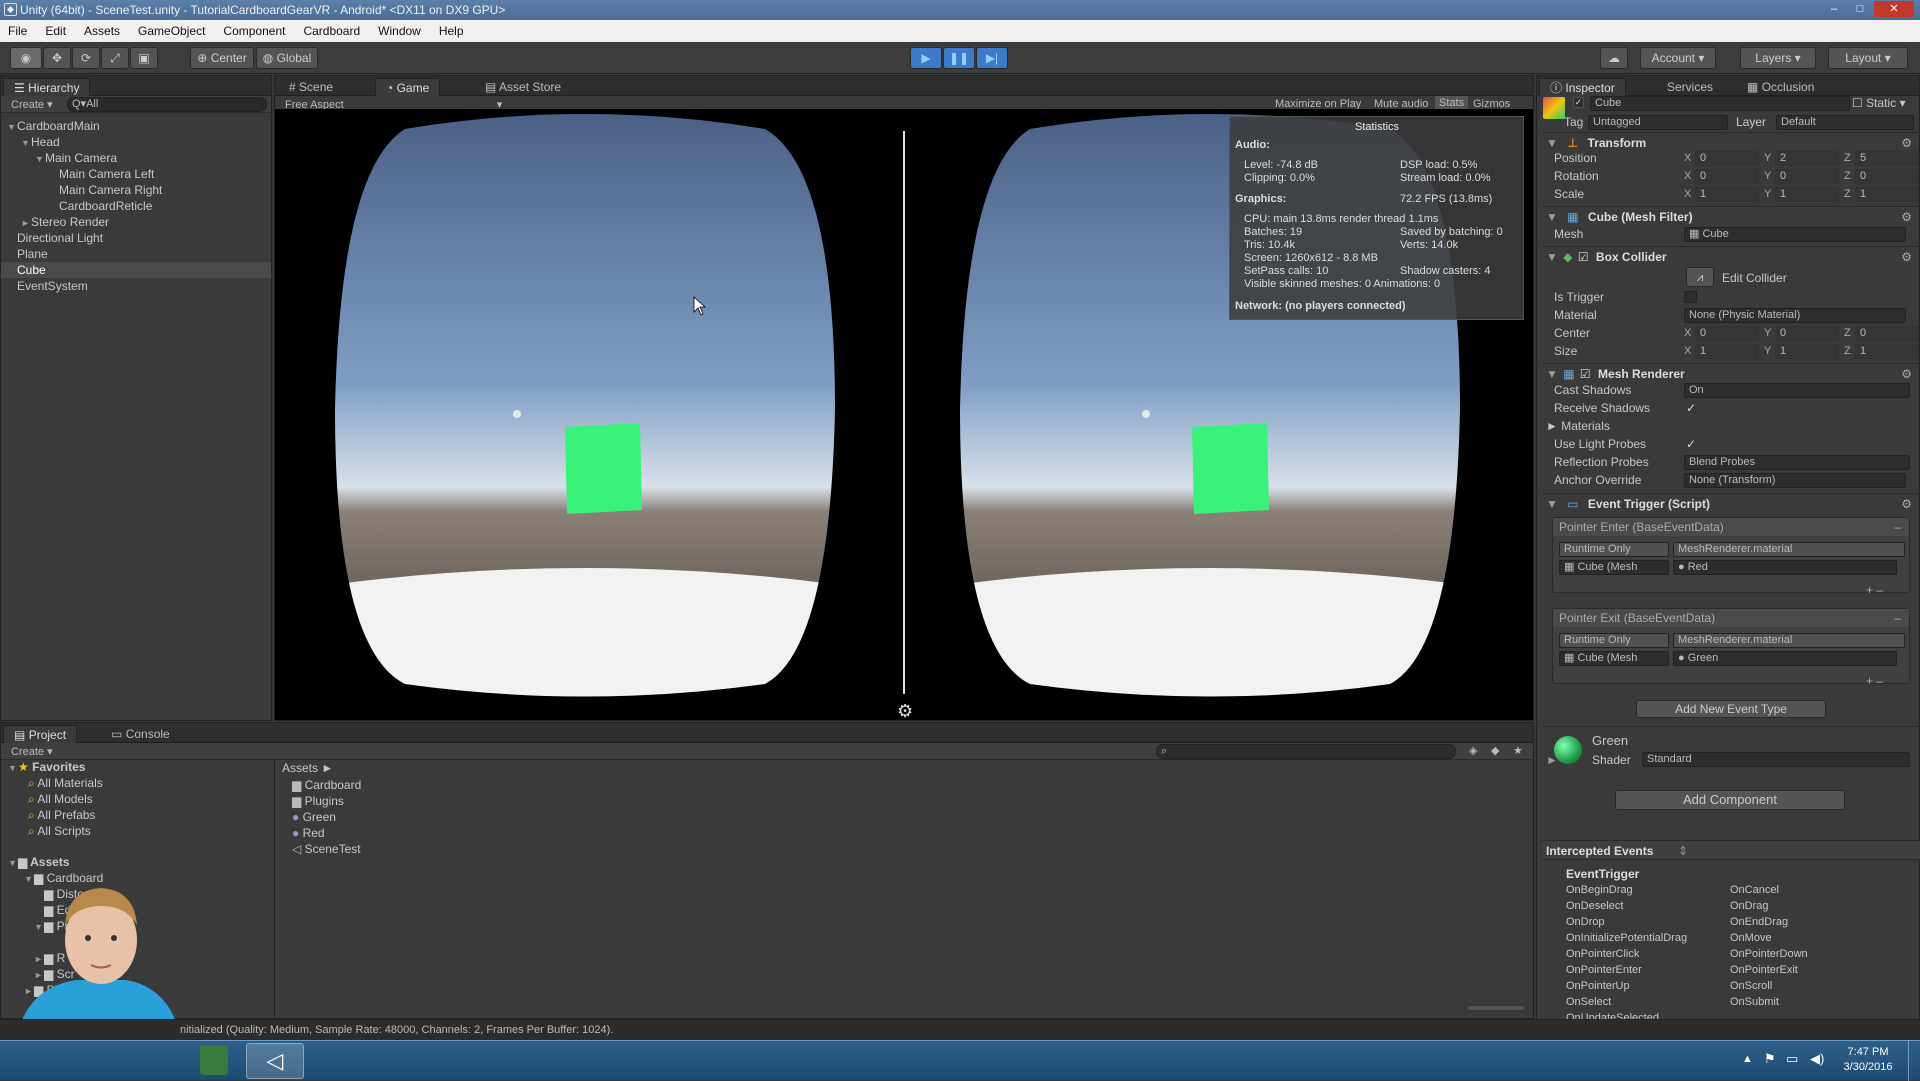 Image resolution: width=1920 pixels, height=1081 pixels. What do you see at coordinates (136, 286) in the screenshot?
I see `hierarchy-item: EventSystem` at bounding box center [136, 286].